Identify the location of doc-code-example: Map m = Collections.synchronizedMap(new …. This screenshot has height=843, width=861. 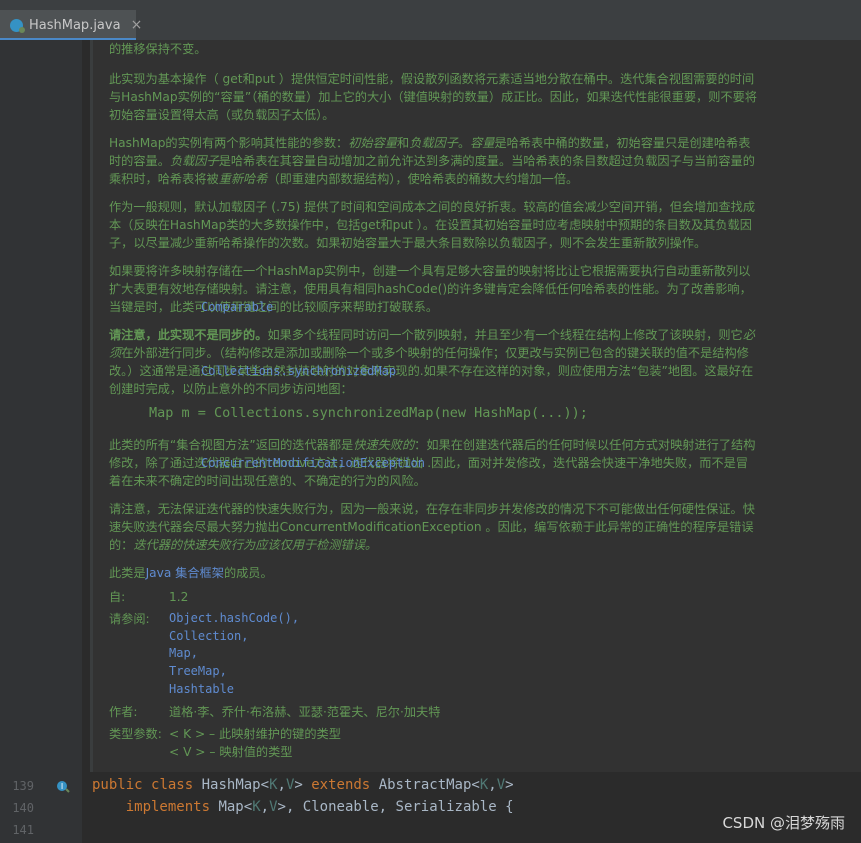
(368, 413).